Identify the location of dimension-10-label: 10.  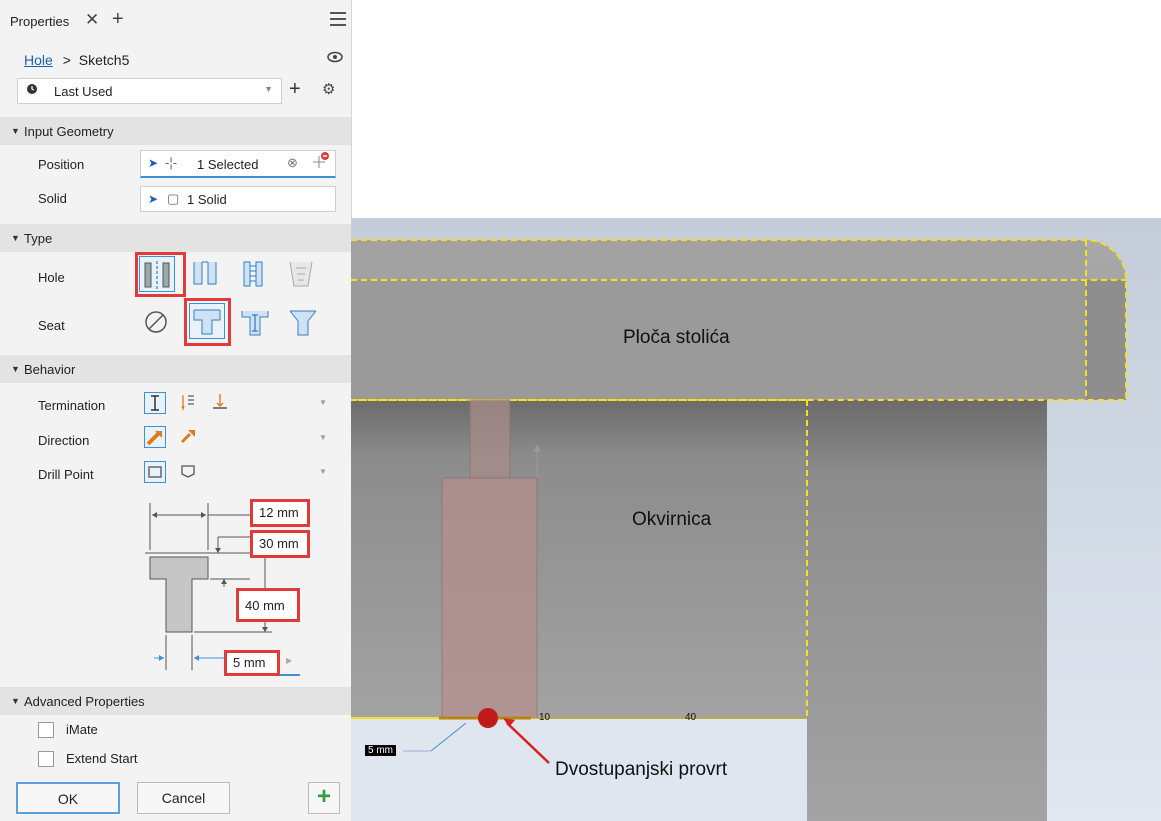
(544, 717).